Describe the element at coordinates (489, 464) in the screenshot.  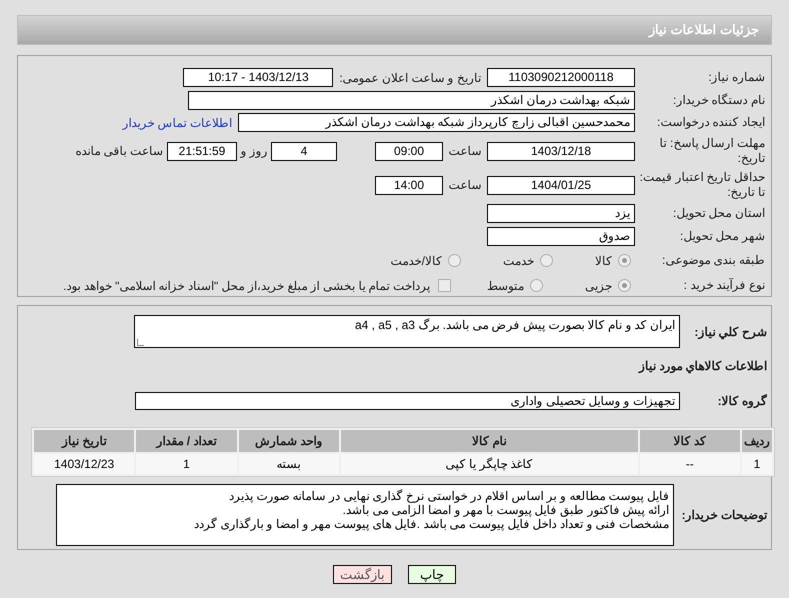
I see `table-cell: کاغذ چاپگر یا کپی` at that location.